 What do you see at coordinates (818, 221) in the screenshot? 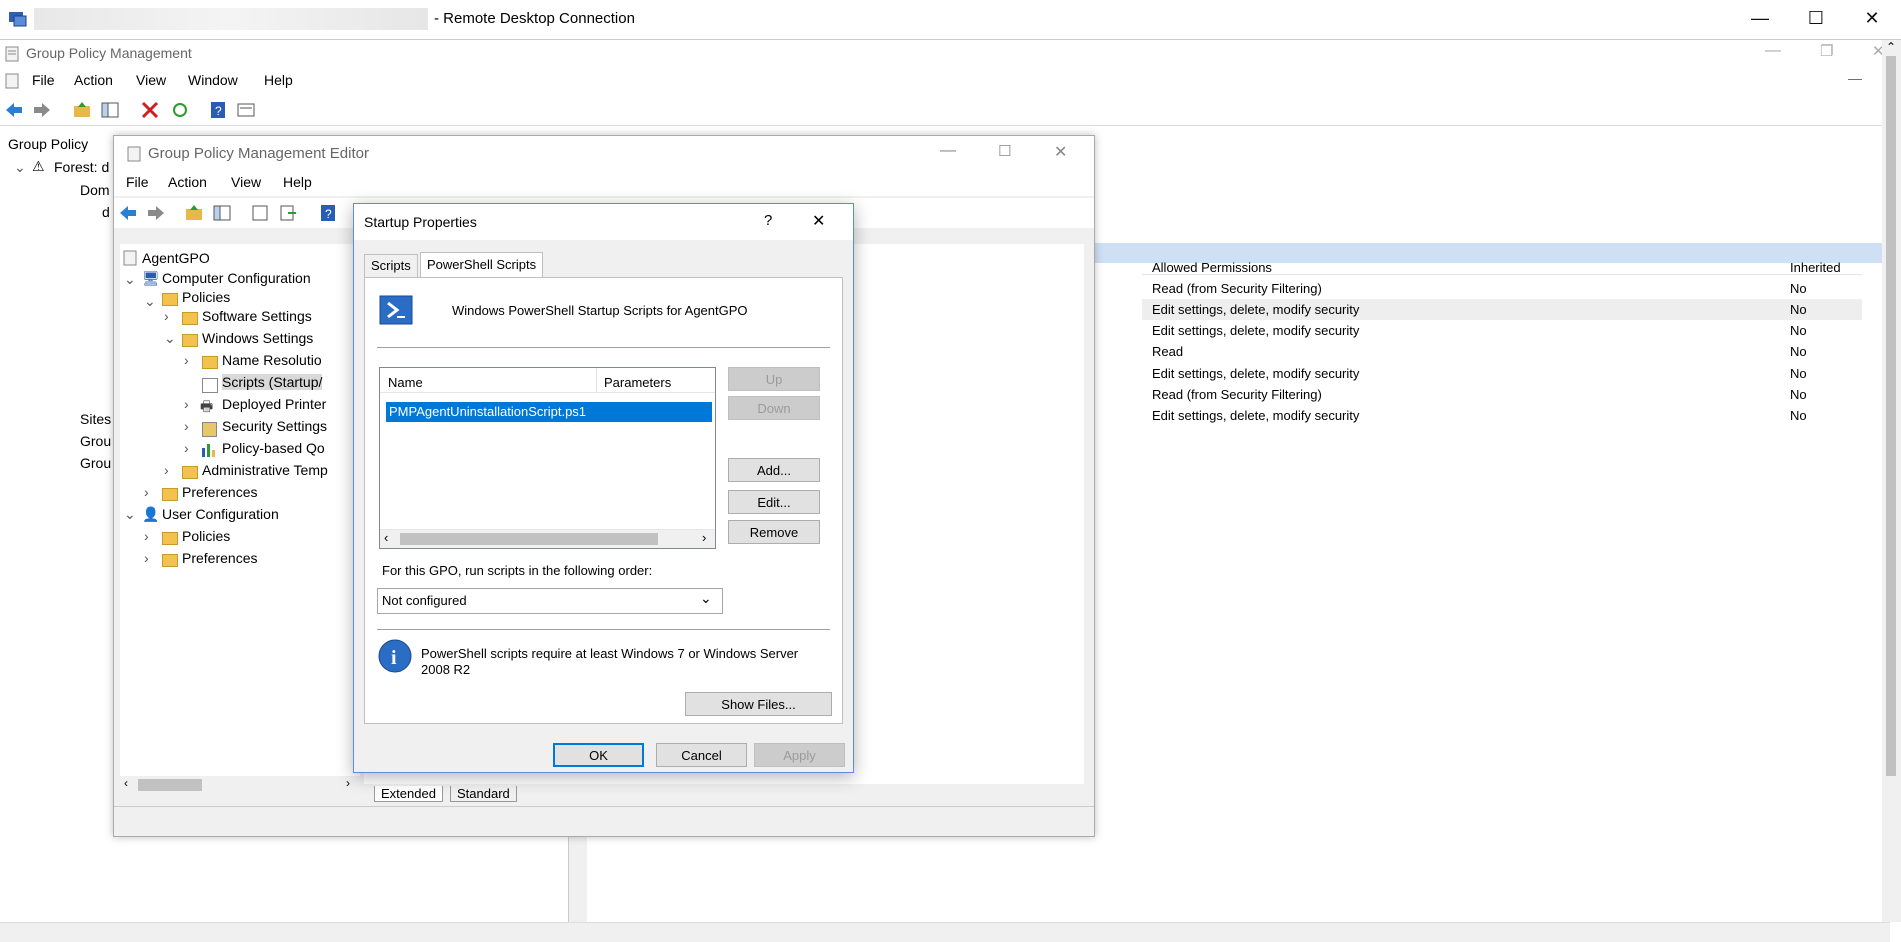
I see `dialog-close-button: ✕` at bounding box center [818, 221].